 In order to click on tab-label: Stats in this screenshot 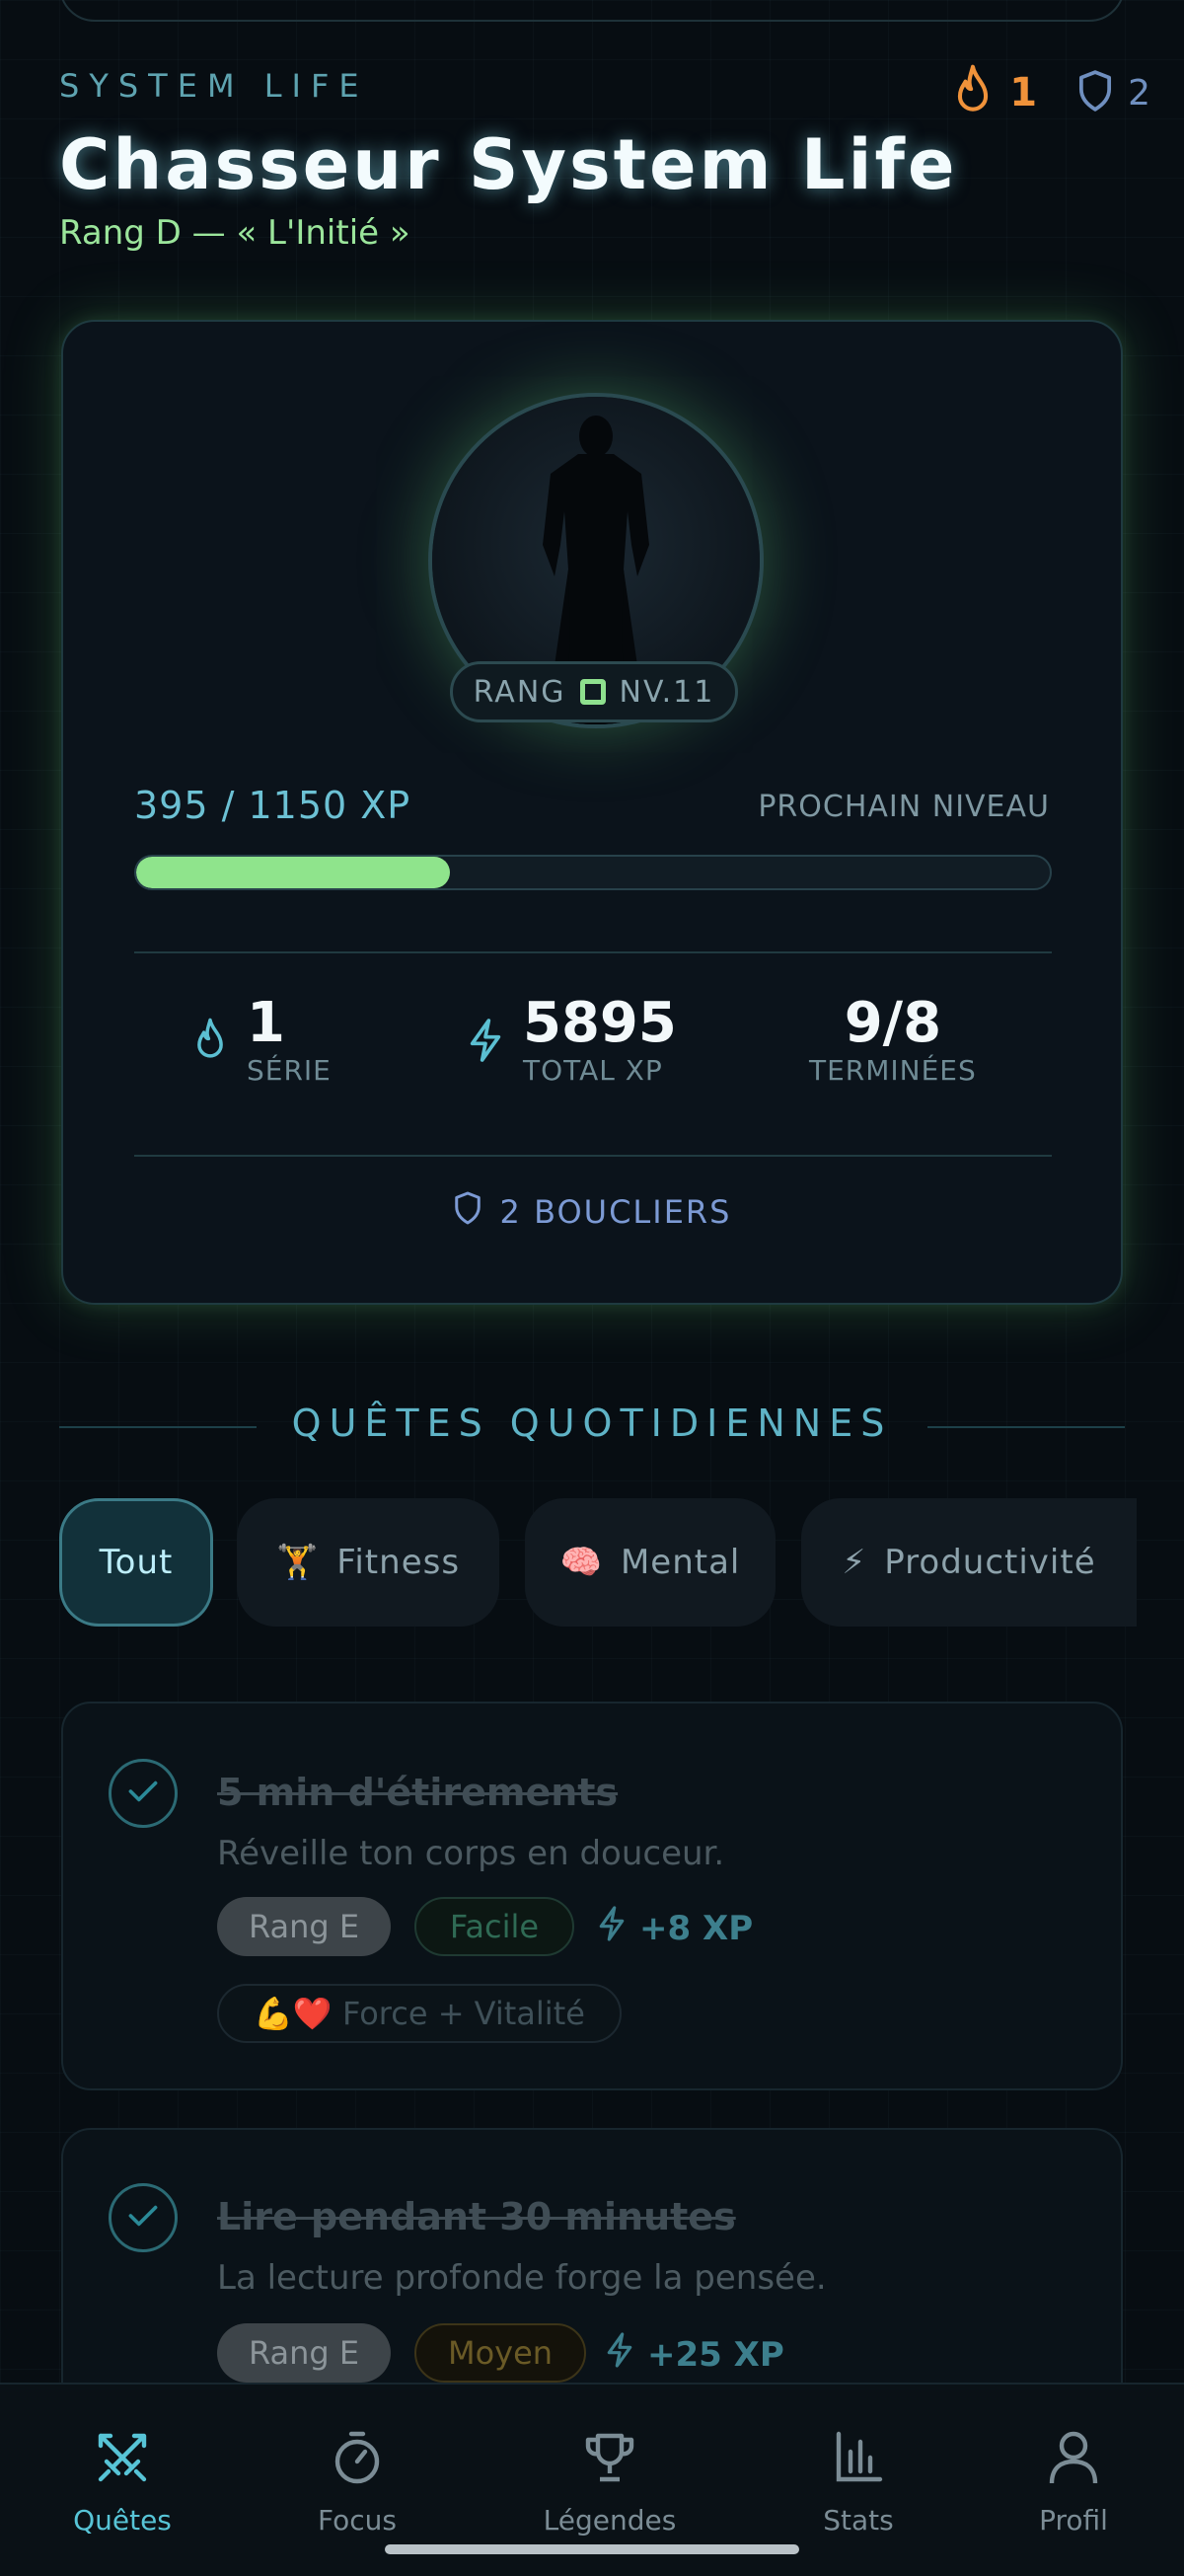, I will do `click(859, 2521)`.